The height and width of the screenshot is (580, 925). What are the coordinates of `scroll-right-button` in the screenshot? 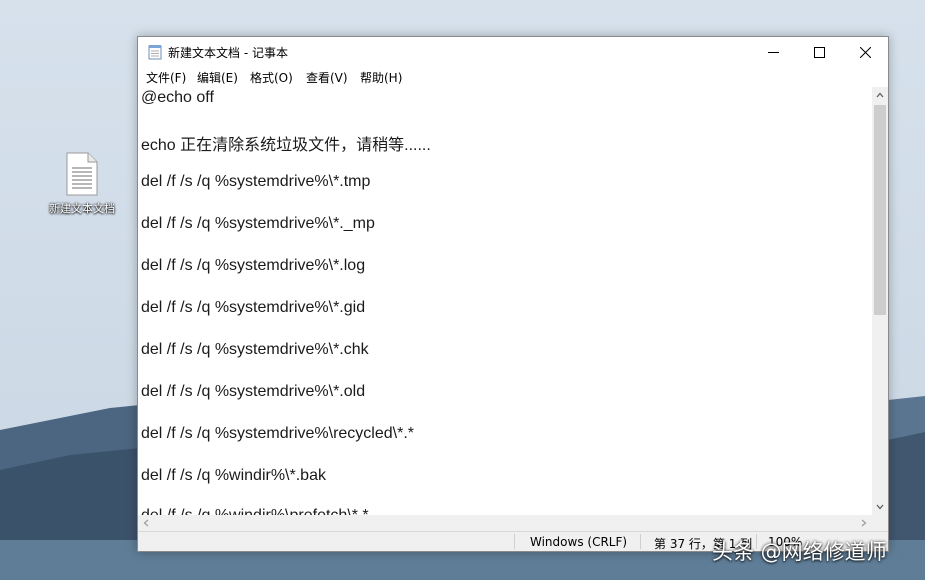 It's located at (864, 523).